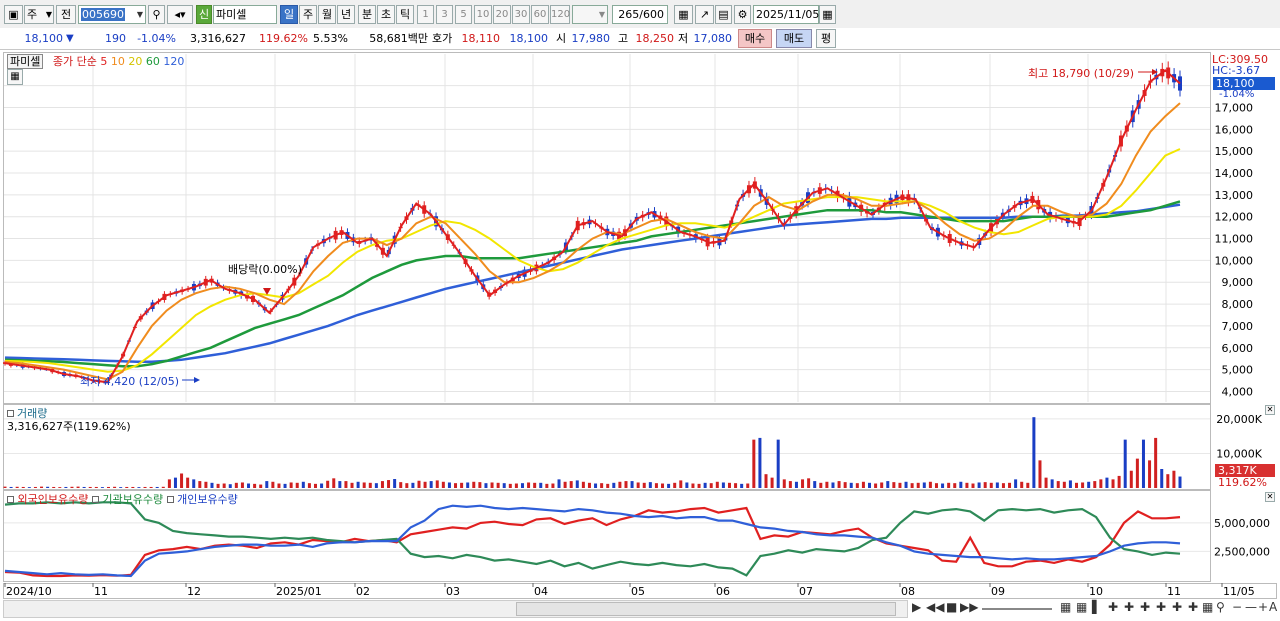  What do you see at coordinates (25, 61) in the screenshot?
I see `stock-tag: 파미셀` at bounding box center [25, 61].